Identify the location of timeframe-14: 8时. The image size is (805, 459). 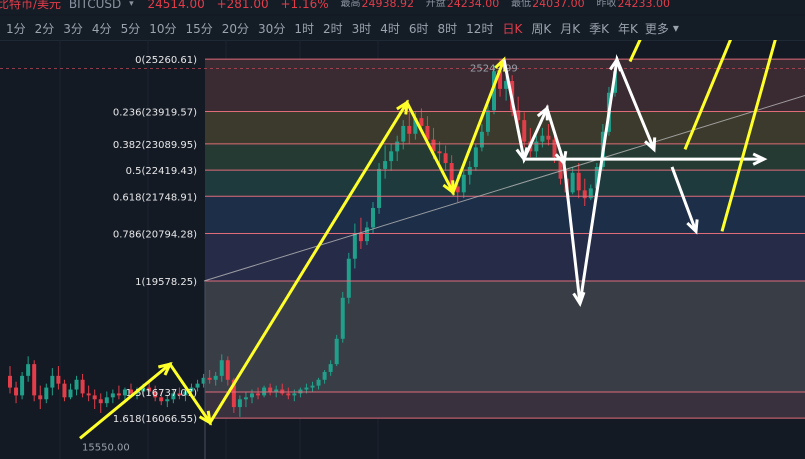
(448, 28).